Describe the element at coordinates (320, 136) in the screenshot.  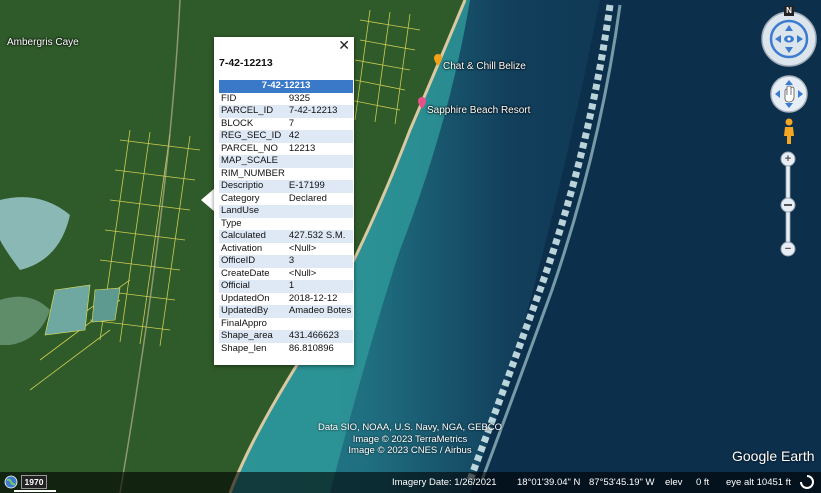
I see `attribute-value: 42` at that location.